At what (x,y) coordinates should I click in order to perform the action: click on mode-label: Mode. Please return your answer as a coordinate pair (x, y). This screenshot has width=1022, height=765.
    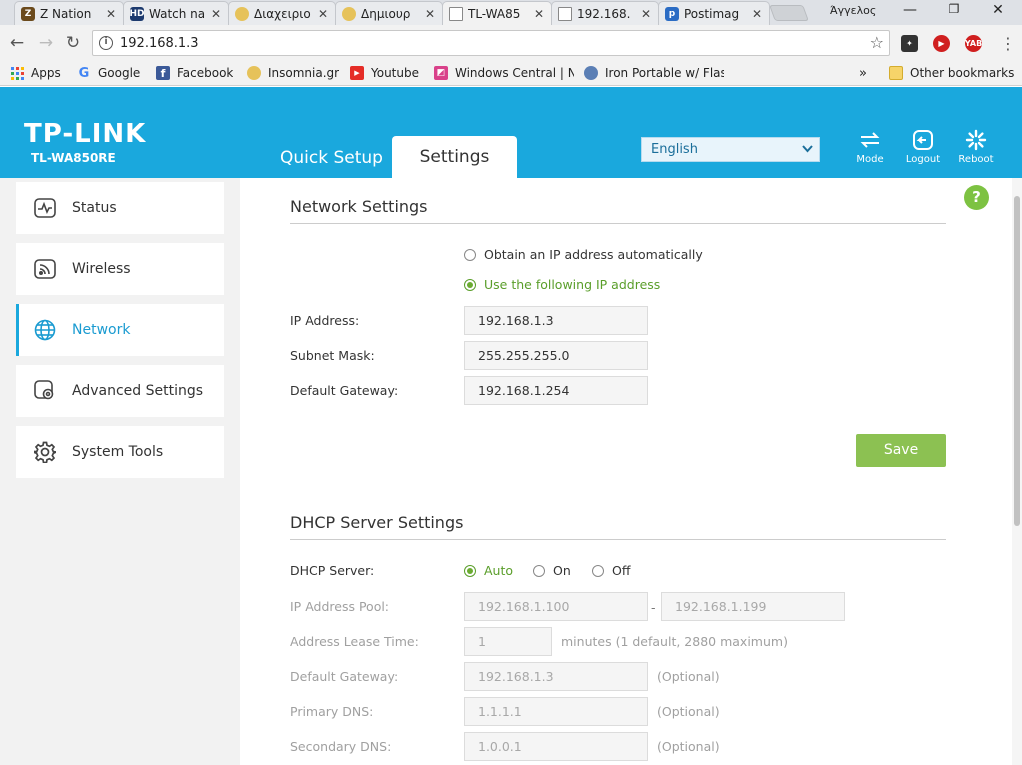
    Looking at the image, I should click on (870, 159).